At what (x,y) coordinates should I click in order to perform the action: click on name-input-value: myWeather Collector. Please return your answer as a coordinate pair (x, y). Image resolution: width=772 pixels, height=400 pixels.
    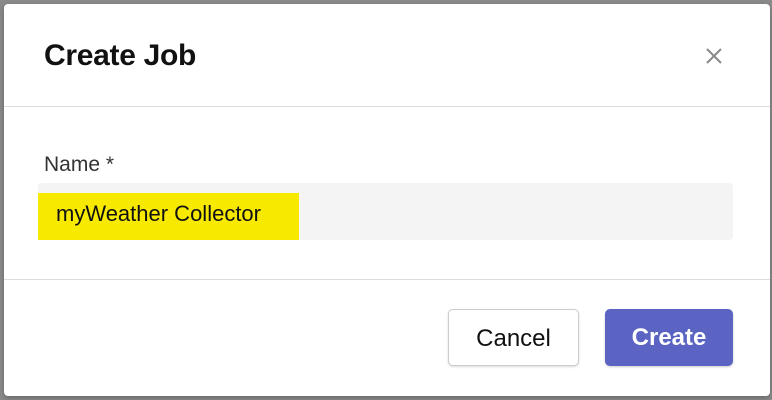
    Looking at the image, I should click on (168, 216).